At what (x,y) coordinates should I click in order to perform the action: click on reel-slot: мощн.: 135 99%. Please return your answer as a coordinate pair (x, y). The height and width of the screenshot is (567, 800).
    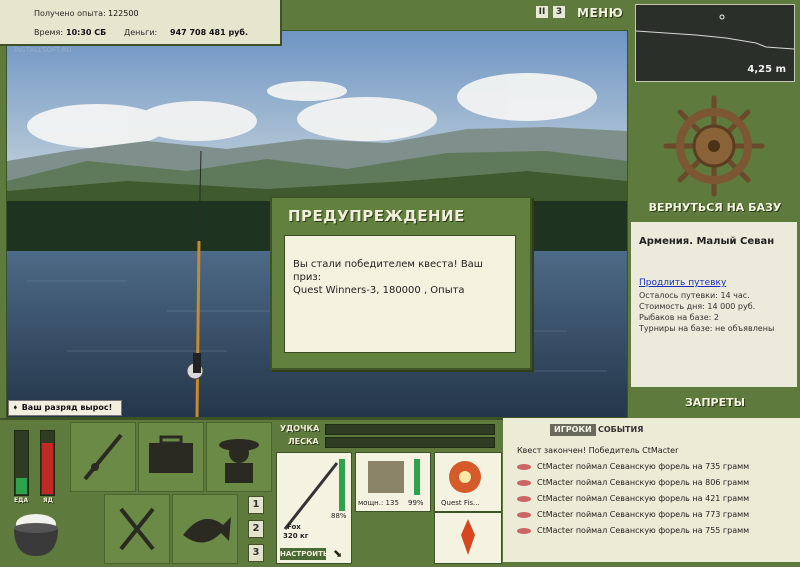
    Looking at the image, I should click on (393, 482).